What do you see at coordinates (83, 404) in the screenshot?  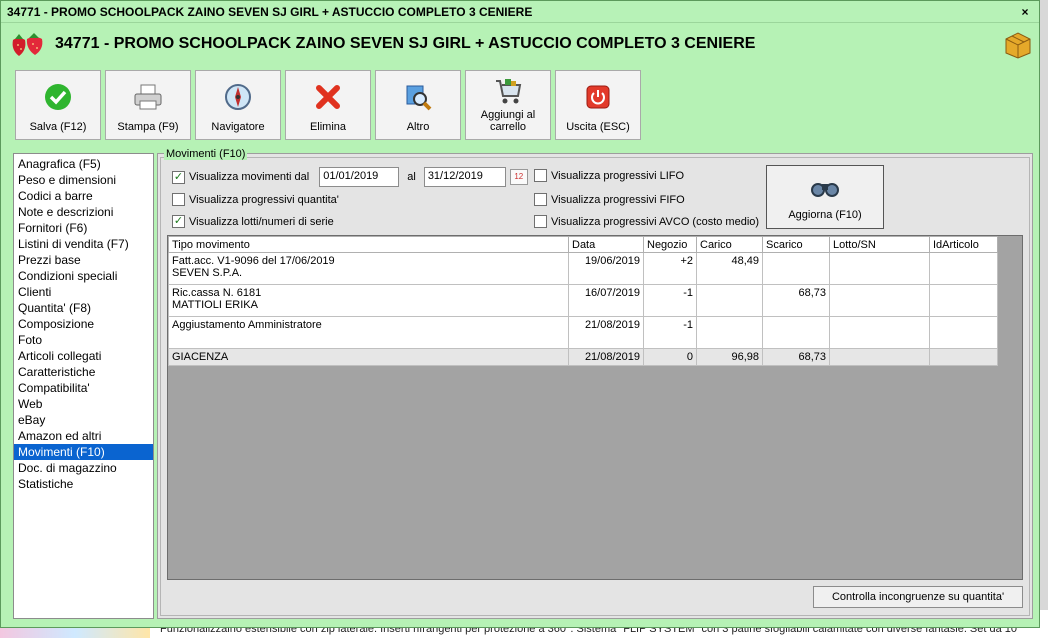 I see `sidebar-item: Web` at bounding box center [83, 404].